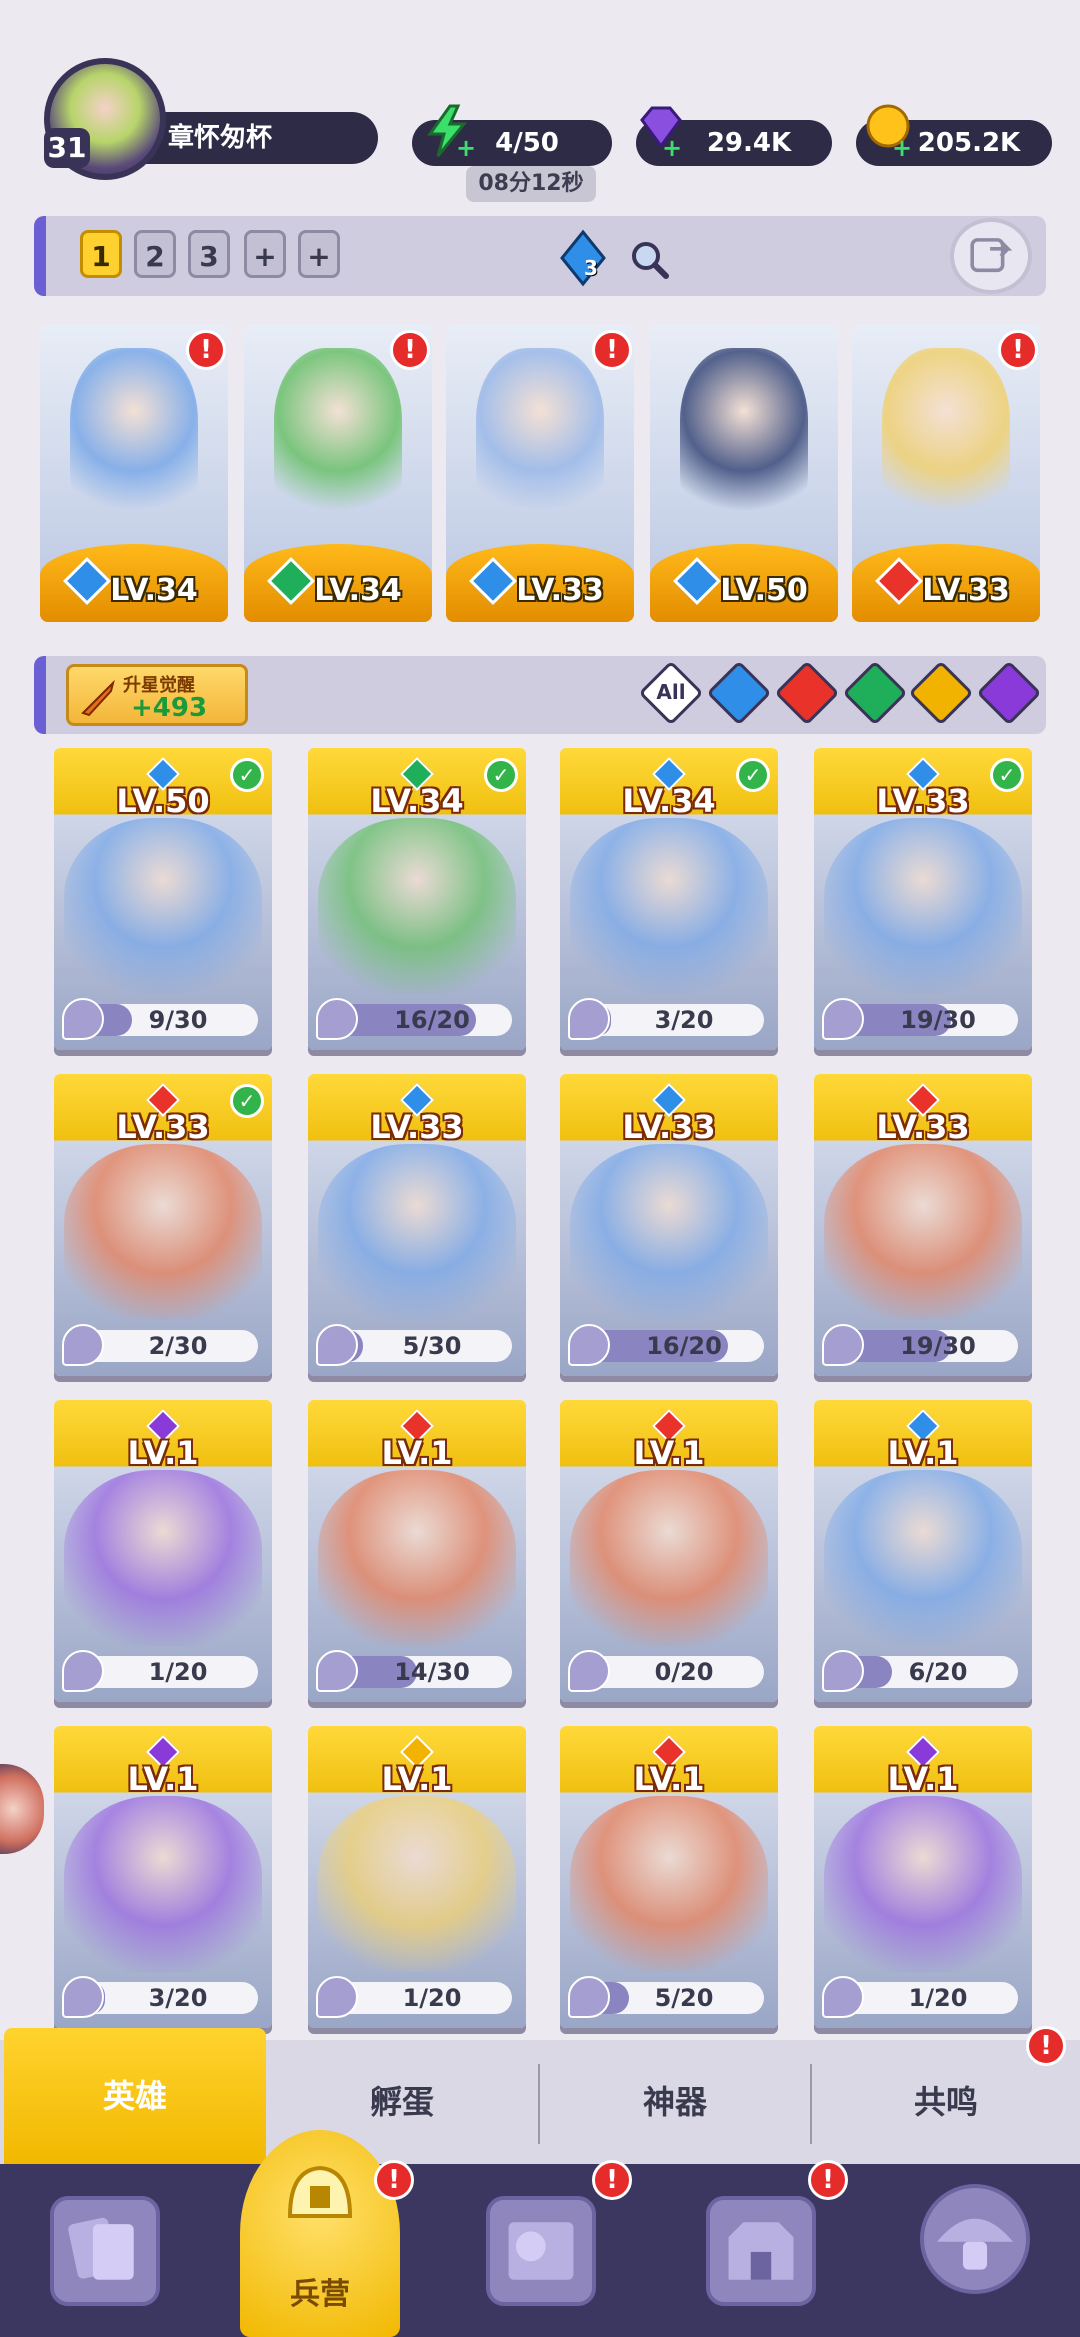 Image resolution: width=1080 pixels, height=2337 pixels. Describe the element at coordinates (432, 1672) in the screenshot. I see `shard-count: 14/30` at that location.